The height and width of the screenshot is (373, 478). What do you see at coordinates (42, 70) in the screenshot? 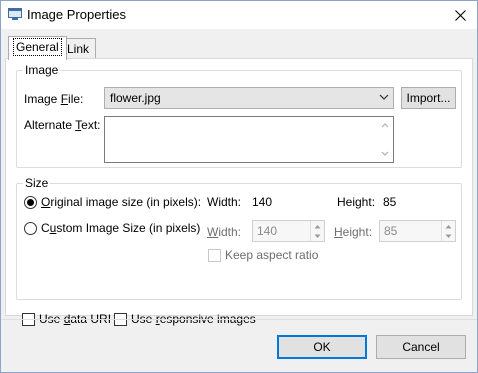
I see `image-group-title: Image` at bounding box center [42, 70].